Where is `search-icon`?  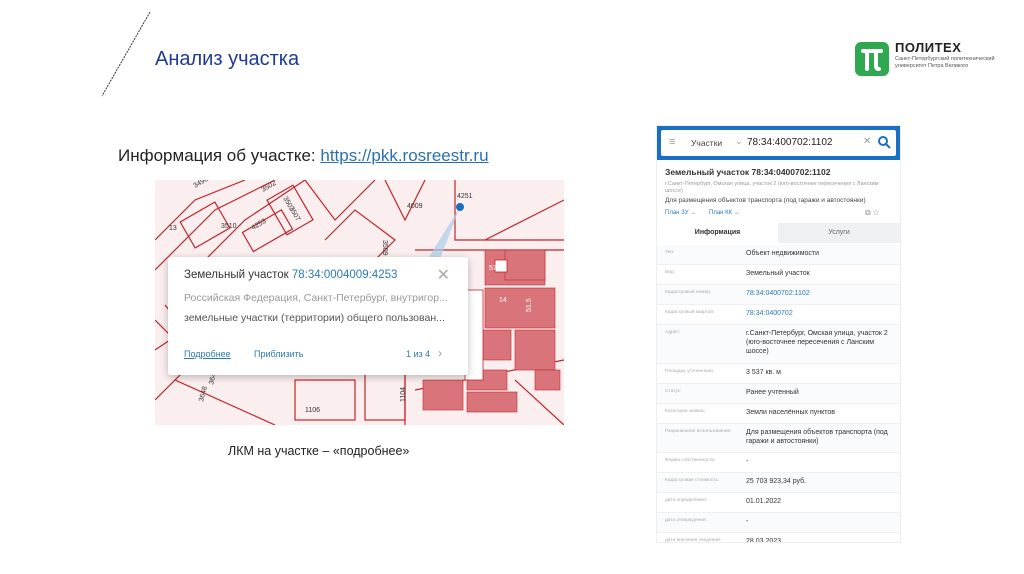
search-icon is located at coordinates (884, 142).